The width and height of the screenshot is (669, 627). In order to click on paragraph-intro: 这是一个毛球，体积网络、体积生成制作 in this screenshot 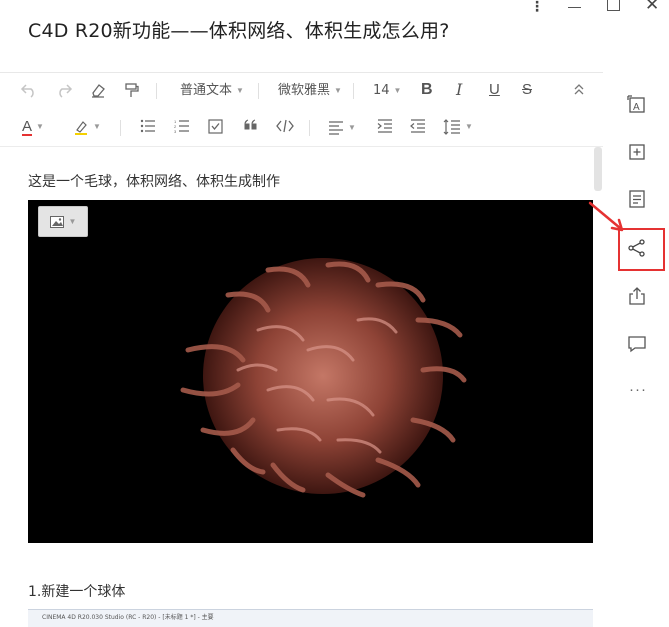, I will do `click(154, 181)`.